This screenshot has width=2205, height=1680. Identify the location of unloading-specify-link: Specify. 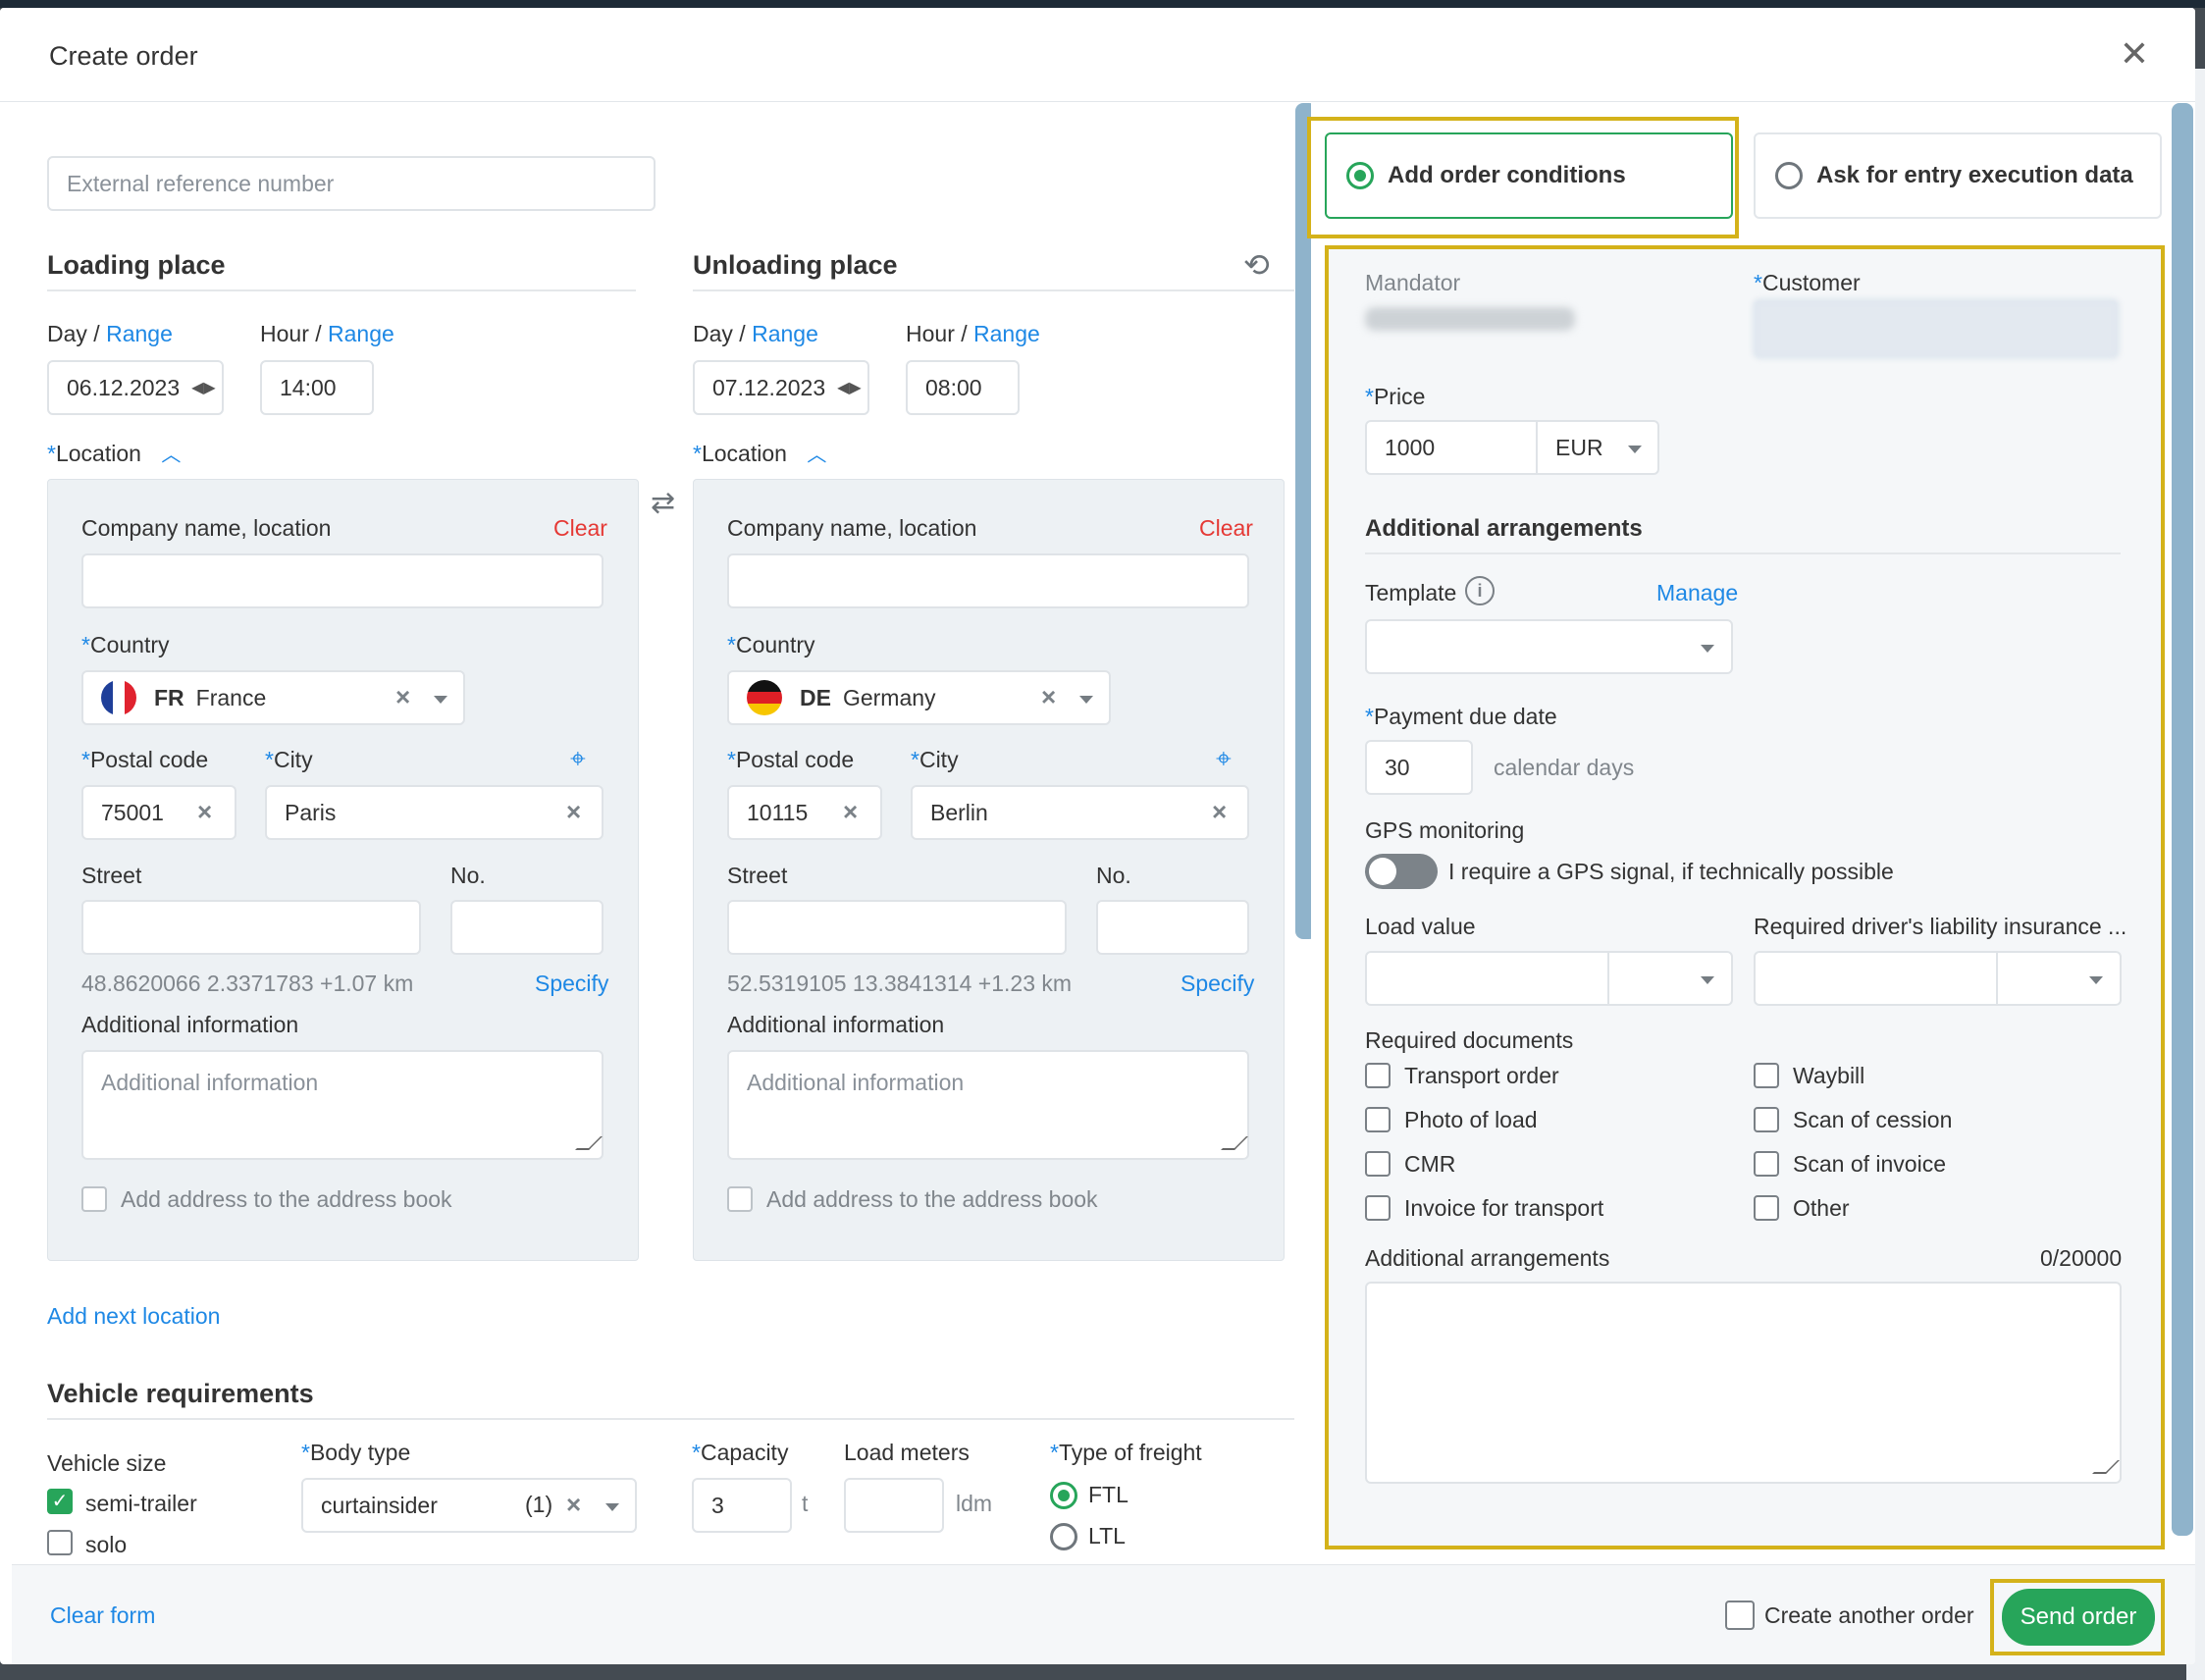
(1217, 984).